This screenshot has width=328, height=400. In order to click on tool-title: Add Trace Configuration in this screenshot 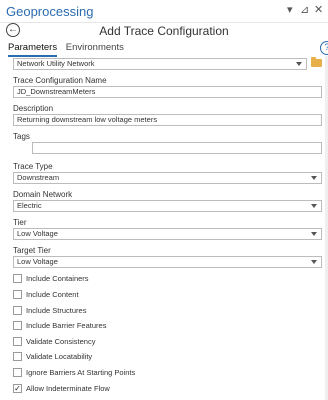, I will do `click(164, 31)`.